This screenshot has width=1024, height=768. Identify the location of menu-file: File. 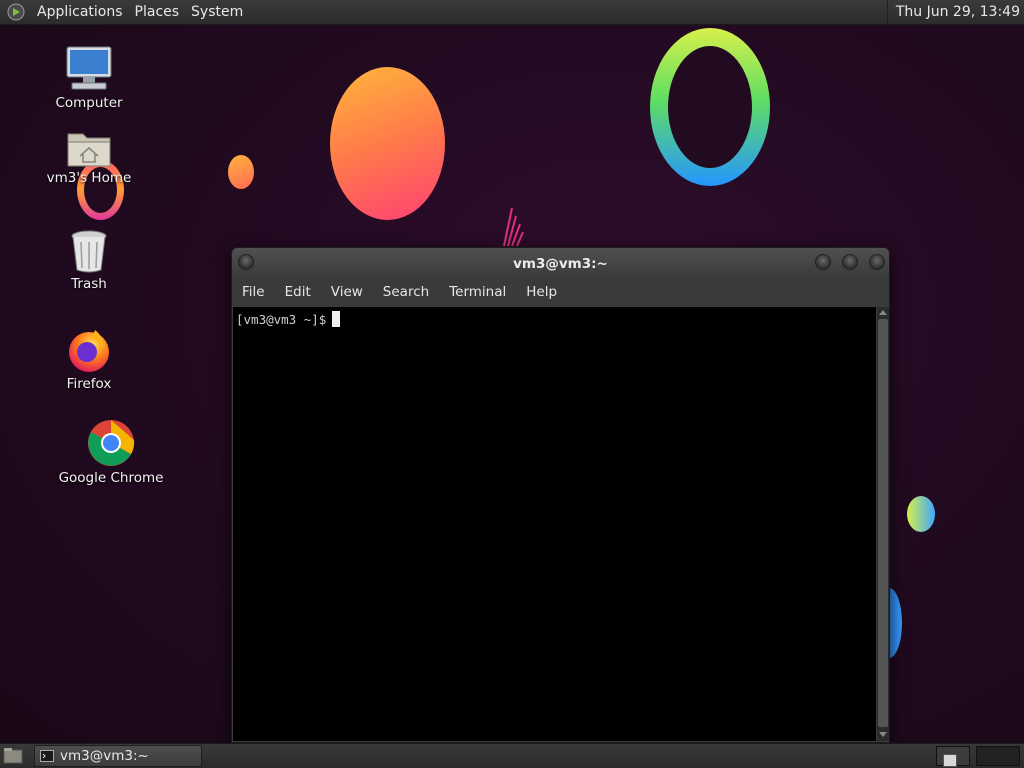
(253, 292).